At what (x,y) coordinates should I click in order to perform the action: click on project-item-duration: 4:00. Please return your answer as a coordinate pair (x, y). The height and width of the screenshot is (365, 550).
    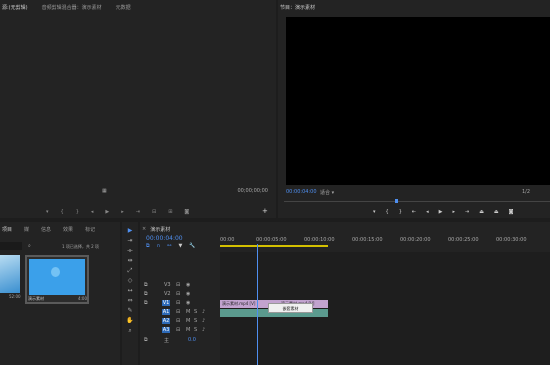
    Looking at the image, I should click on (82, 298).